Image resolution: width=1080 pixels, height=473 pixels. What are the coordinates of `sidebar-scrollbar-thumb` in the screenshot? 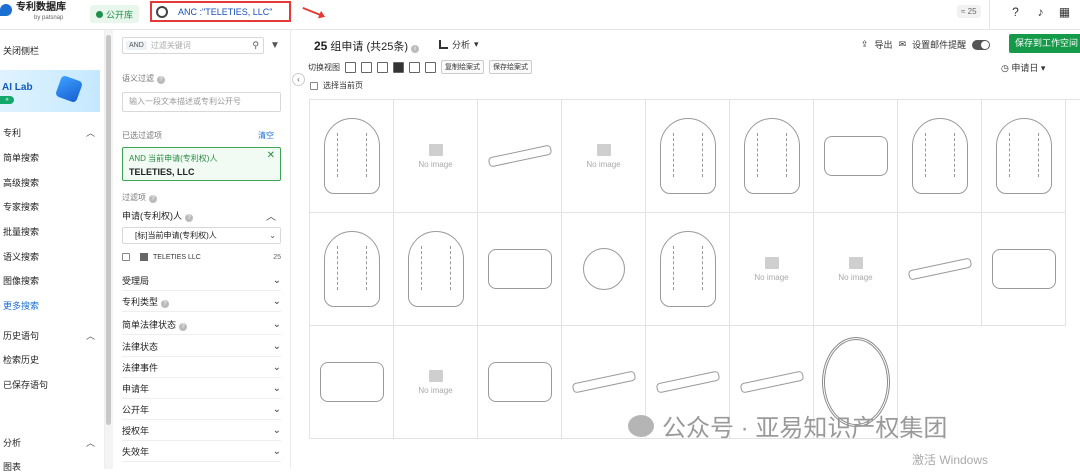 It's located at (108, 230).